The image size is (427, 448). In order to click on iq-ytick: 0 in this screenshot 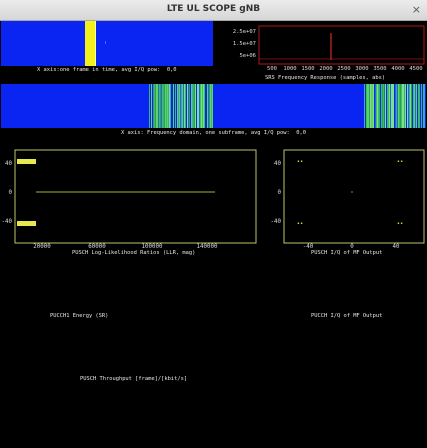, I will do `click(280, 193)`.